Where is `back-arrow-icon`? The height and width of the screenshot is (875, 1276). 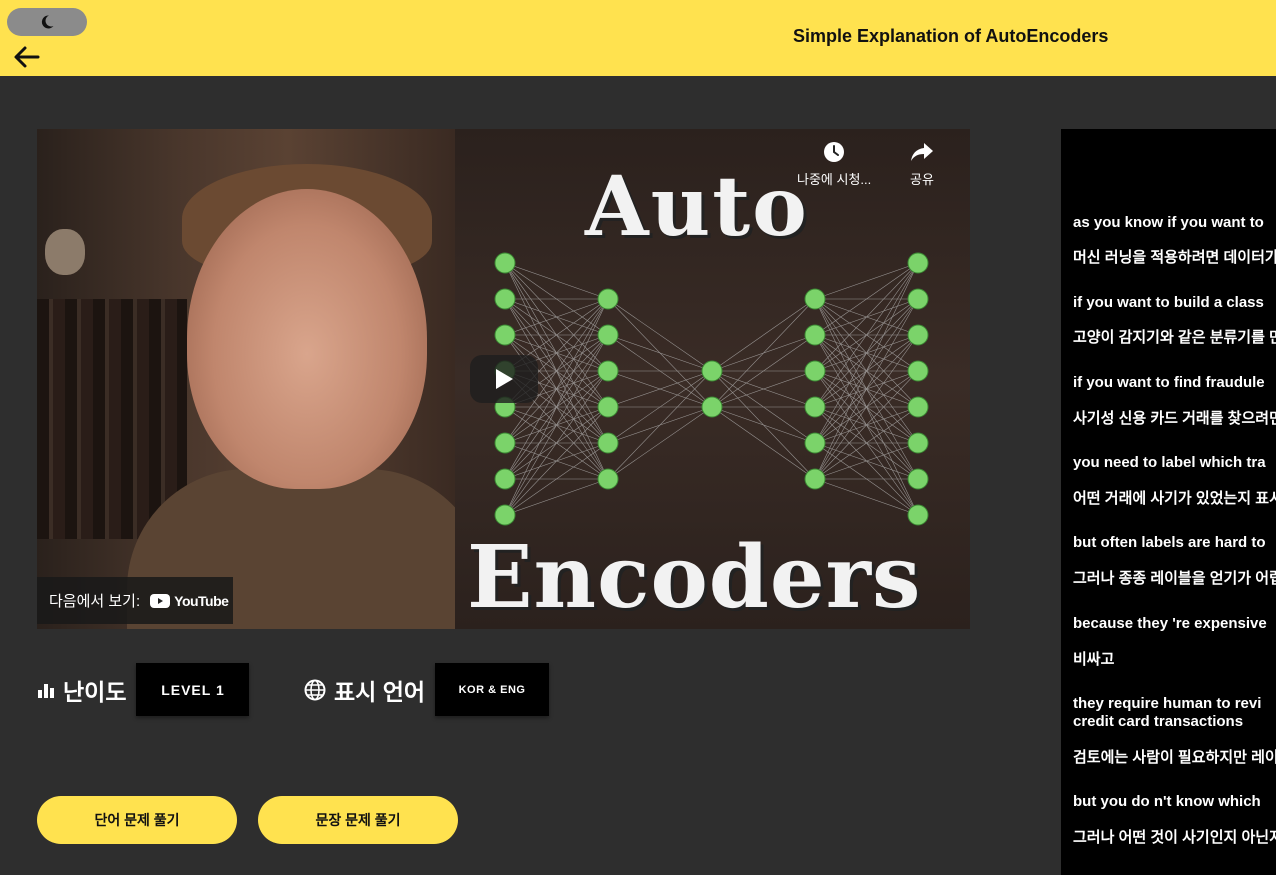 back-arrow-icon is located at coordinates (27, 57).